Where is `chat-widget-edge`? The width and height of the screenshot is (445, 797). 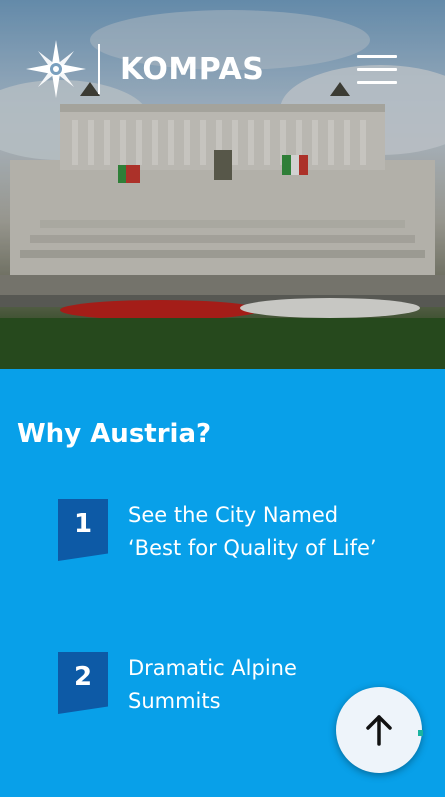 chat-widget-edge is located at coordinates (420, 733).